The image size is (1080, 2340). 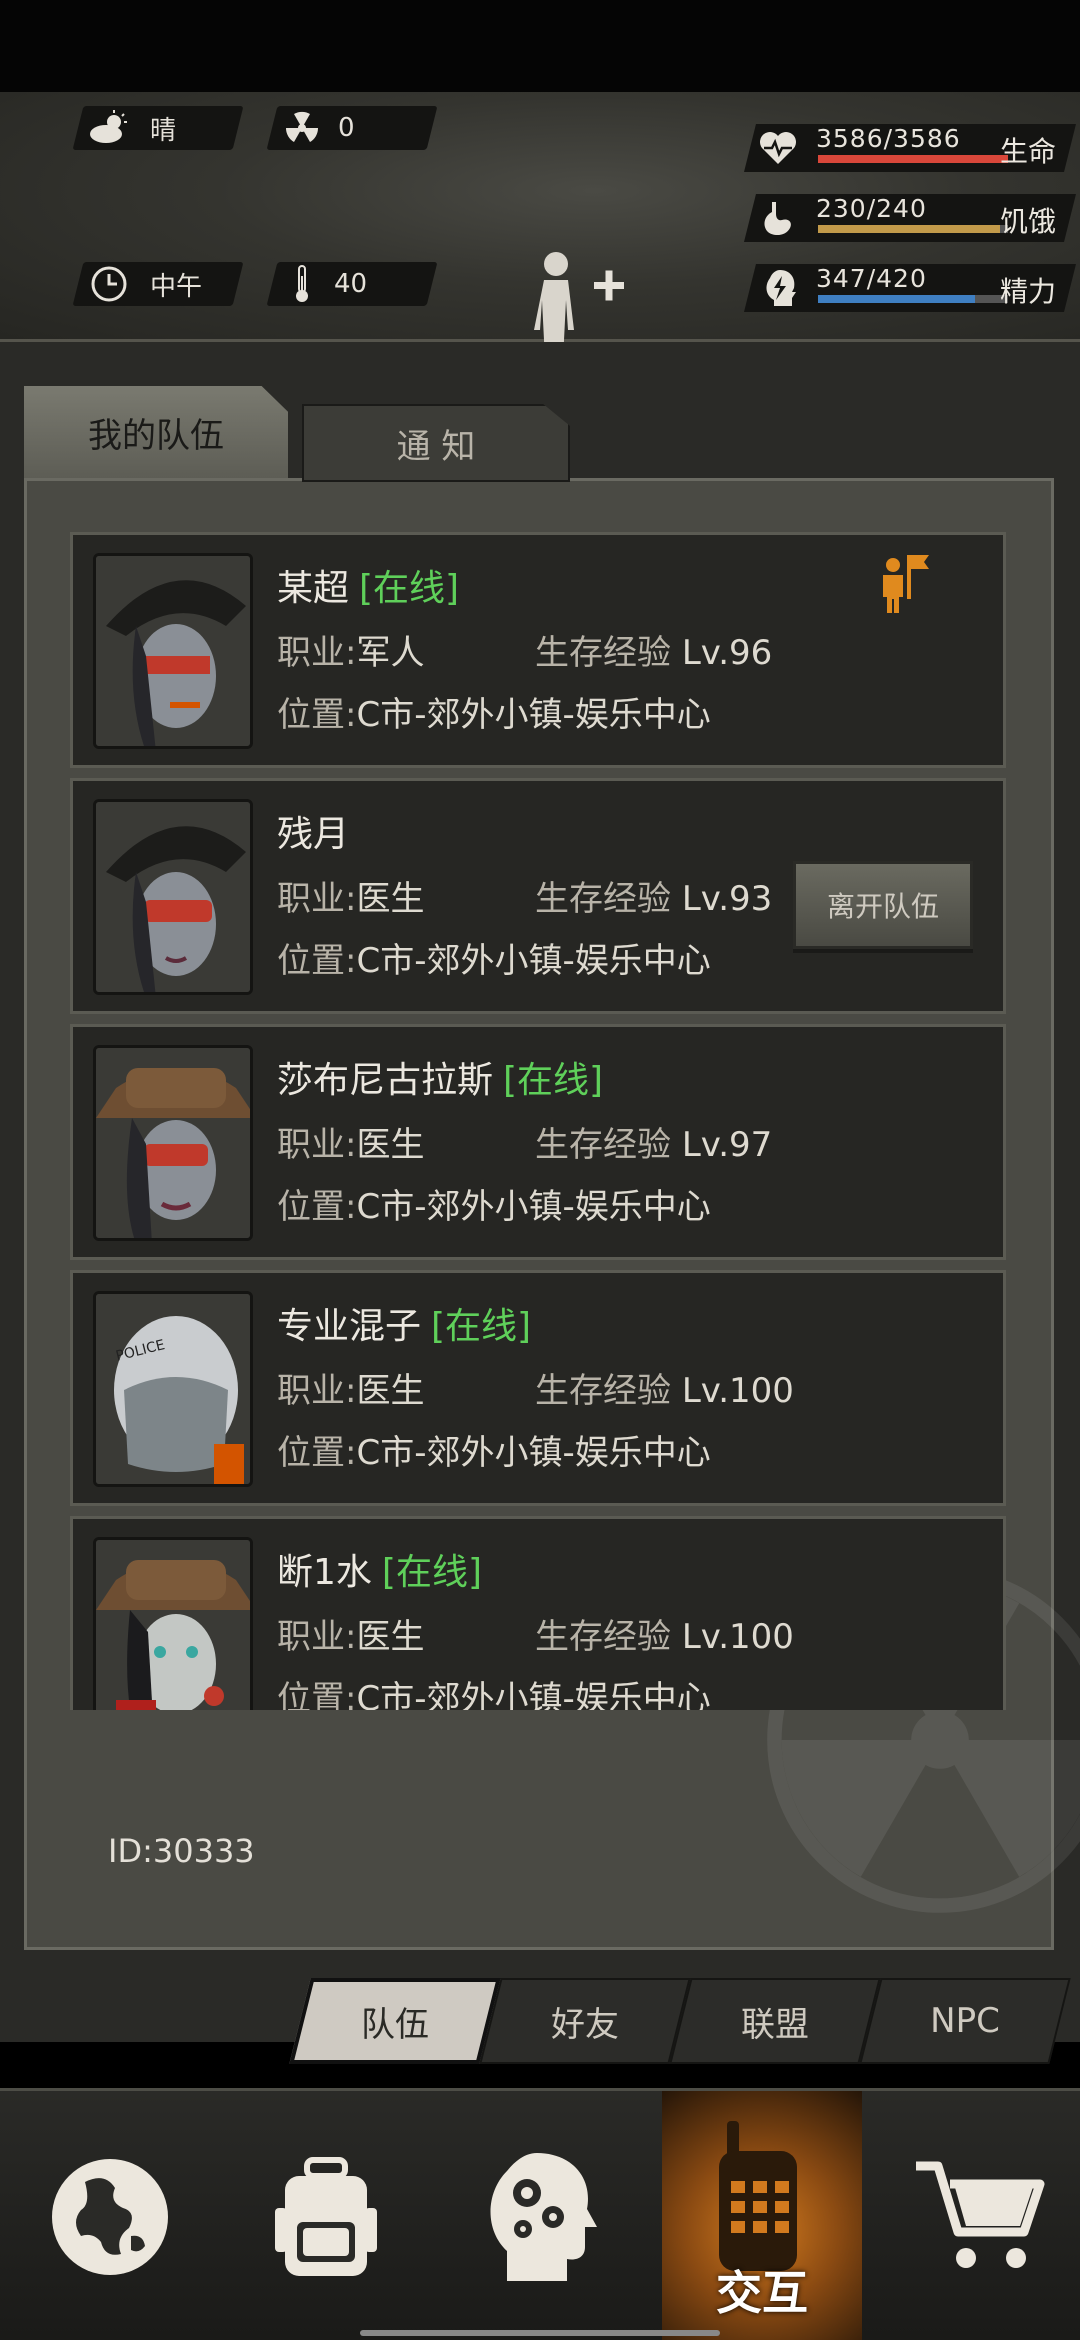 I want to click on nav-backpack, so click(x=326, y=2215).